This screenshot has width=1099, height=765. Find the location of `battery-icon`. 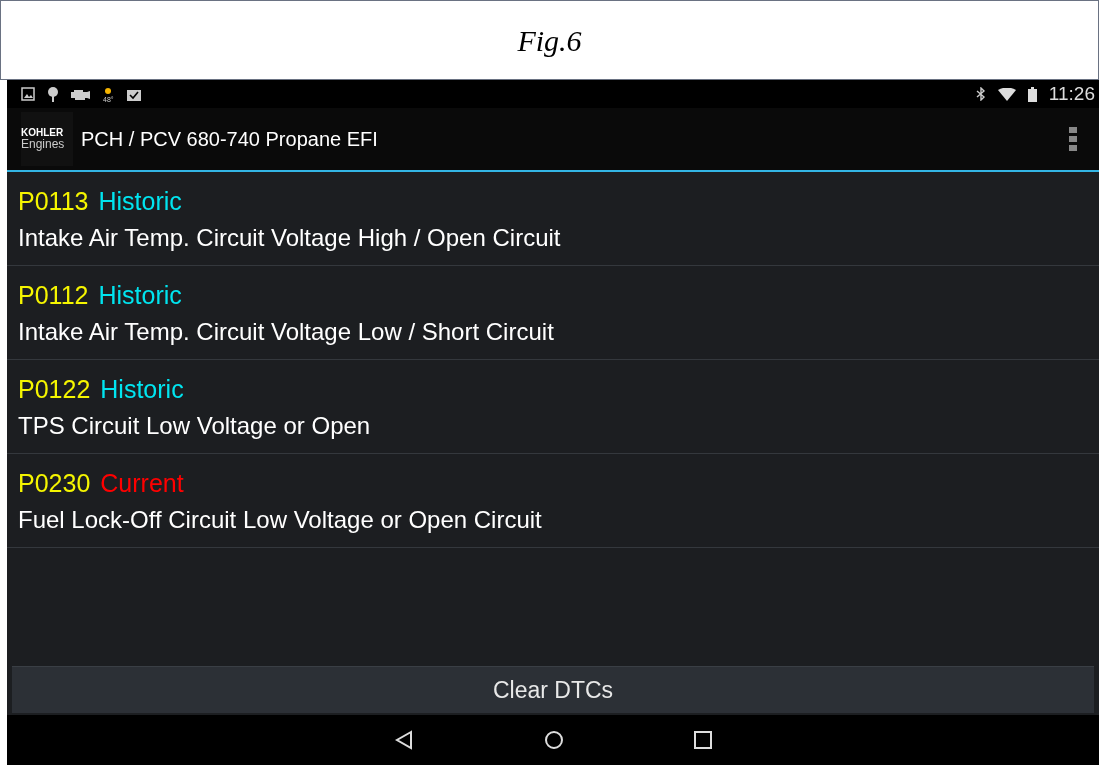

battery-icon is located at coordinates (1032, 94).